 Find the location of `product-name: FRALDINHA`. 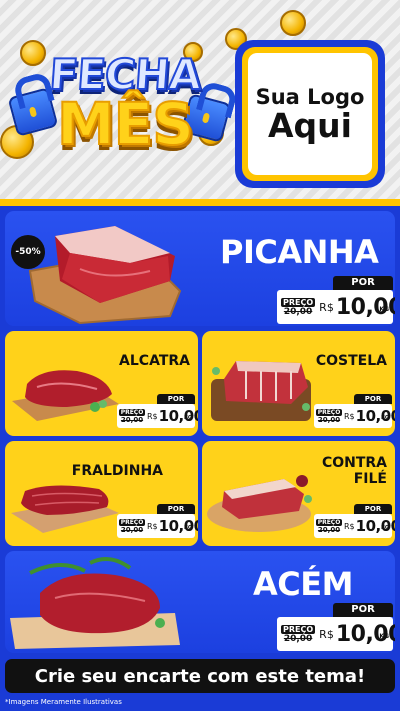

product-name: FRALDINHA is located at coordinates (117, 471).